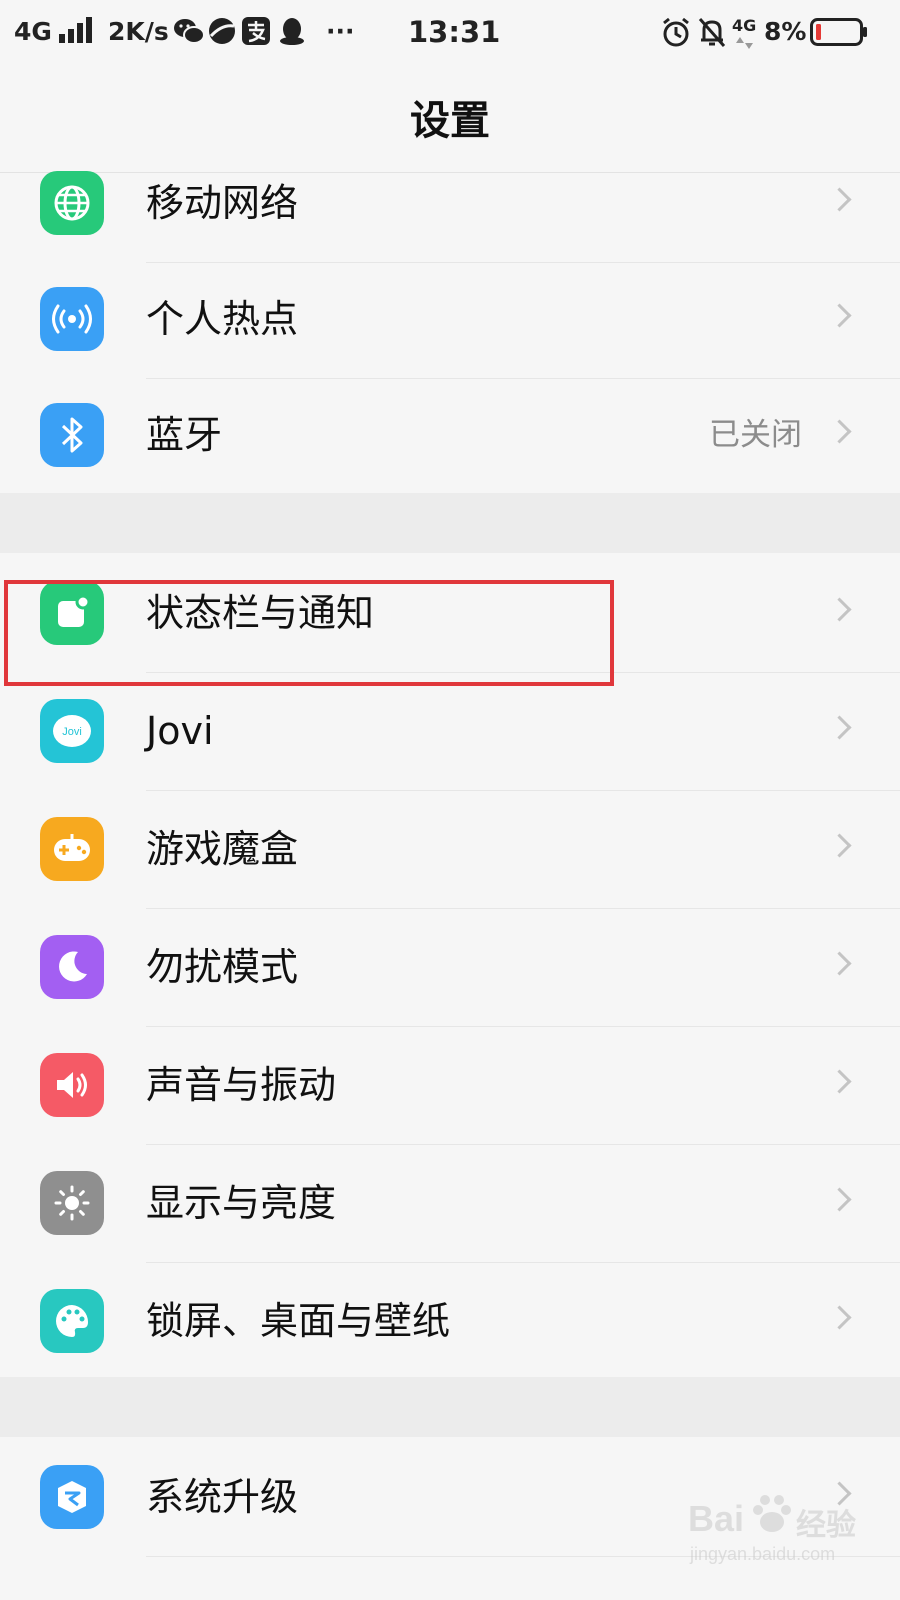  I want to click on clock: 13:31, so click(454, 32).